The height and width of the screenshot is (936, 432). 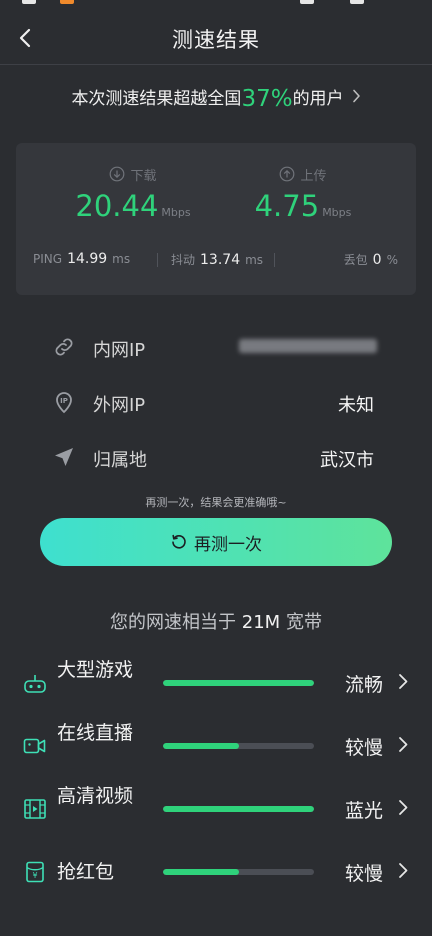 What do you see at coordinates (216, 402) in the screenshot?
I see `info-row-public-ip: IP 外网IP 未知` at bounding box center [216, 402].